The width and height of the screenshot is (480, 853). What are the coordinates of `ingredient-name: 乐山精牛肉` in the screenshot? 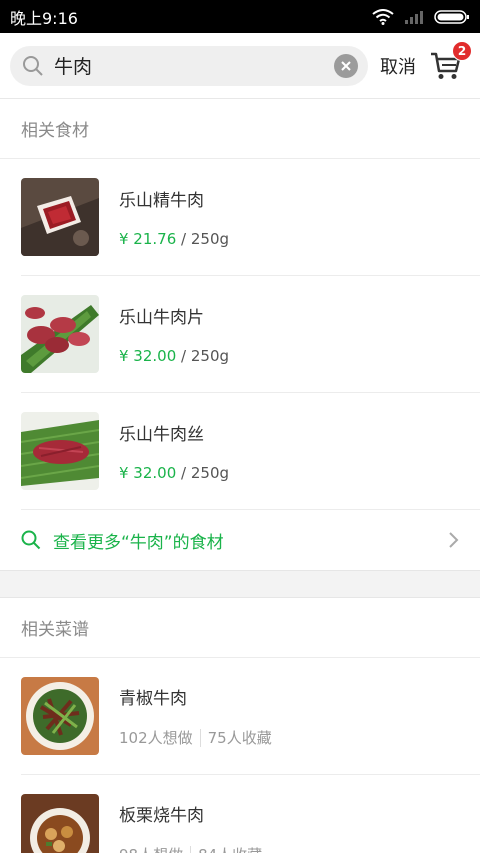 It's located at (161, 201).